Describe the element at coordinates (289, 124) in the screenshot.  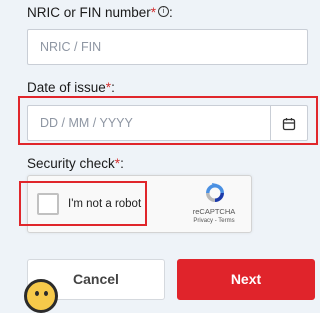
I see `calendar-icon` at that location.